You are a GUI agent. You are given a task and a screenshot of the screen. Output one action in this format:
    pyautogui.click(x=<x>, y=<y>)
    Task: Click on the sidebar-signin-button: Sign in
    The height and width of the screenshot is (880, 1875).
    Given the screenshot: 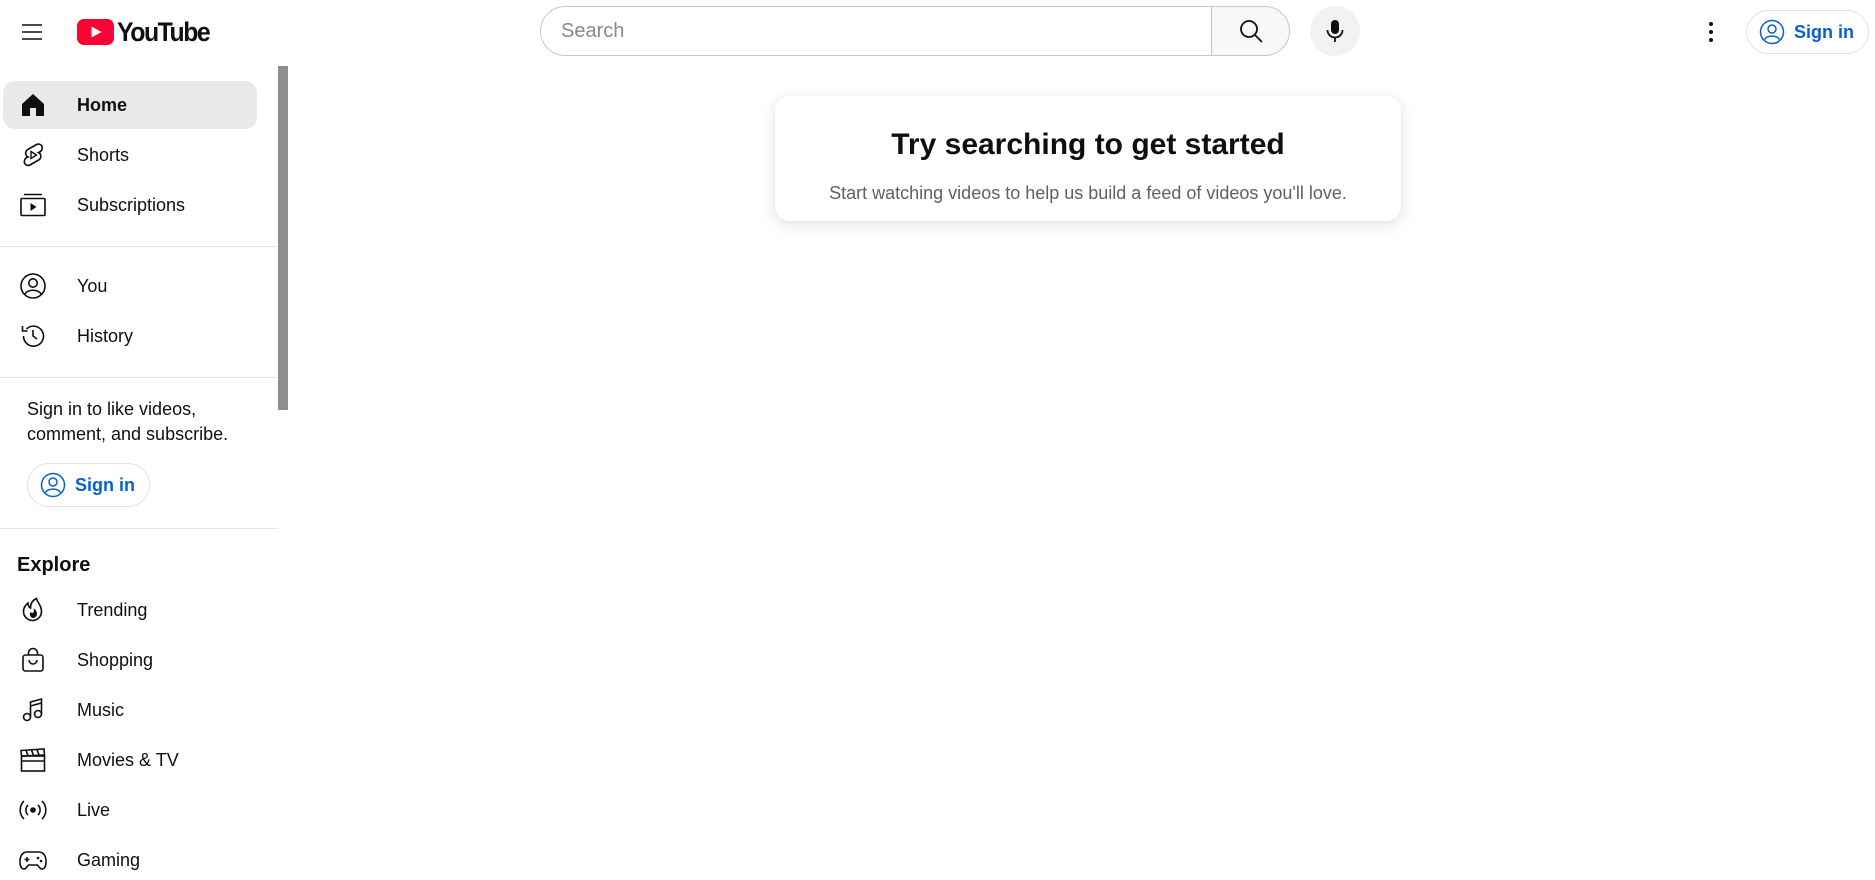 What is the action you would take?
    pyautogui.click(x=88, y=485)
    